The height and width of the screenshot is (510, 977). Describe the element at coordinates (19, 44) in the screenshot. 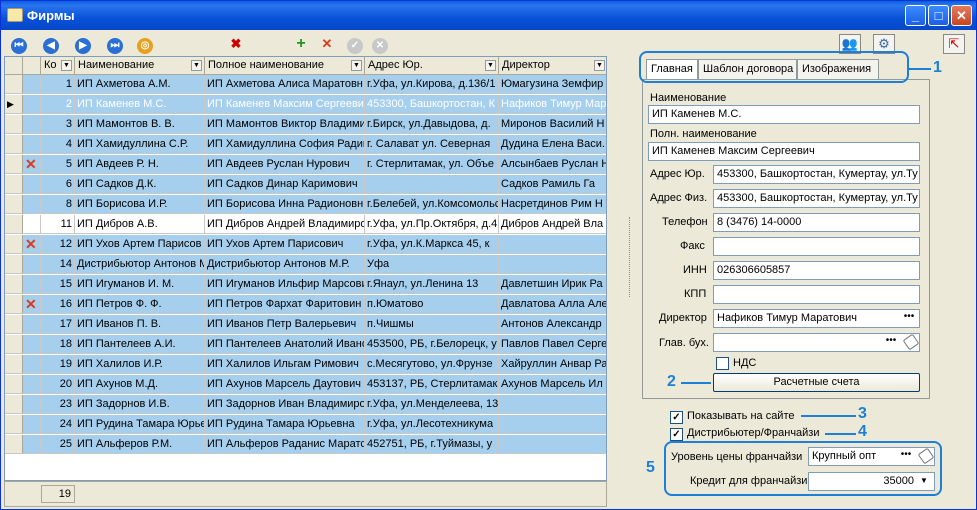

I see `first-record-button: ⏮` at that location.